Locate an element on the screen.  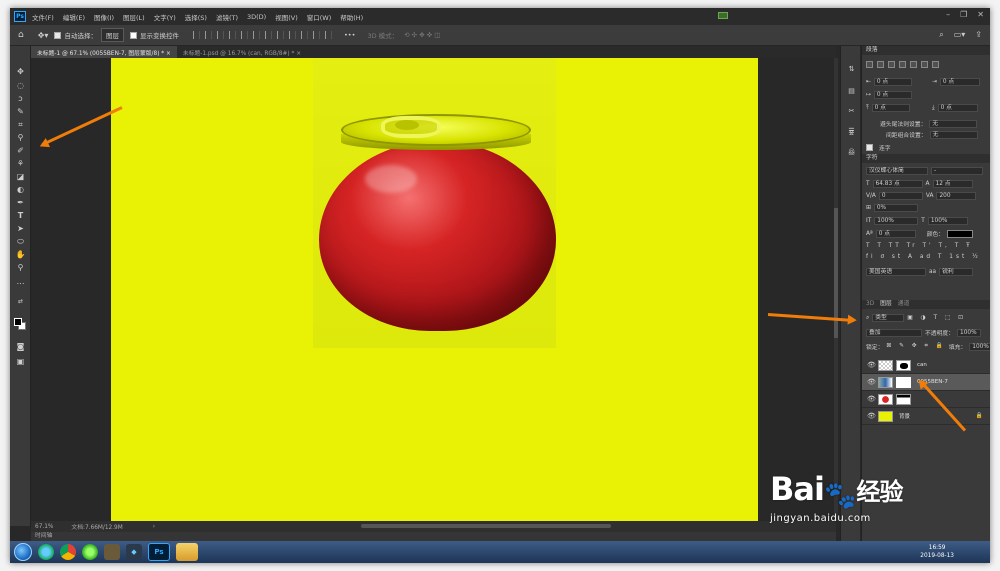
tsume-field: 0% is located at coordinates (895, 208).